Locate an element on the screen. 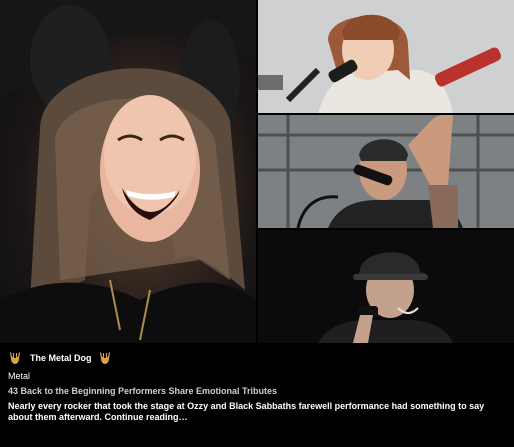 This screenshot has width=514, height=447. female-vocalist-photo is located at coordinates (386, 56).